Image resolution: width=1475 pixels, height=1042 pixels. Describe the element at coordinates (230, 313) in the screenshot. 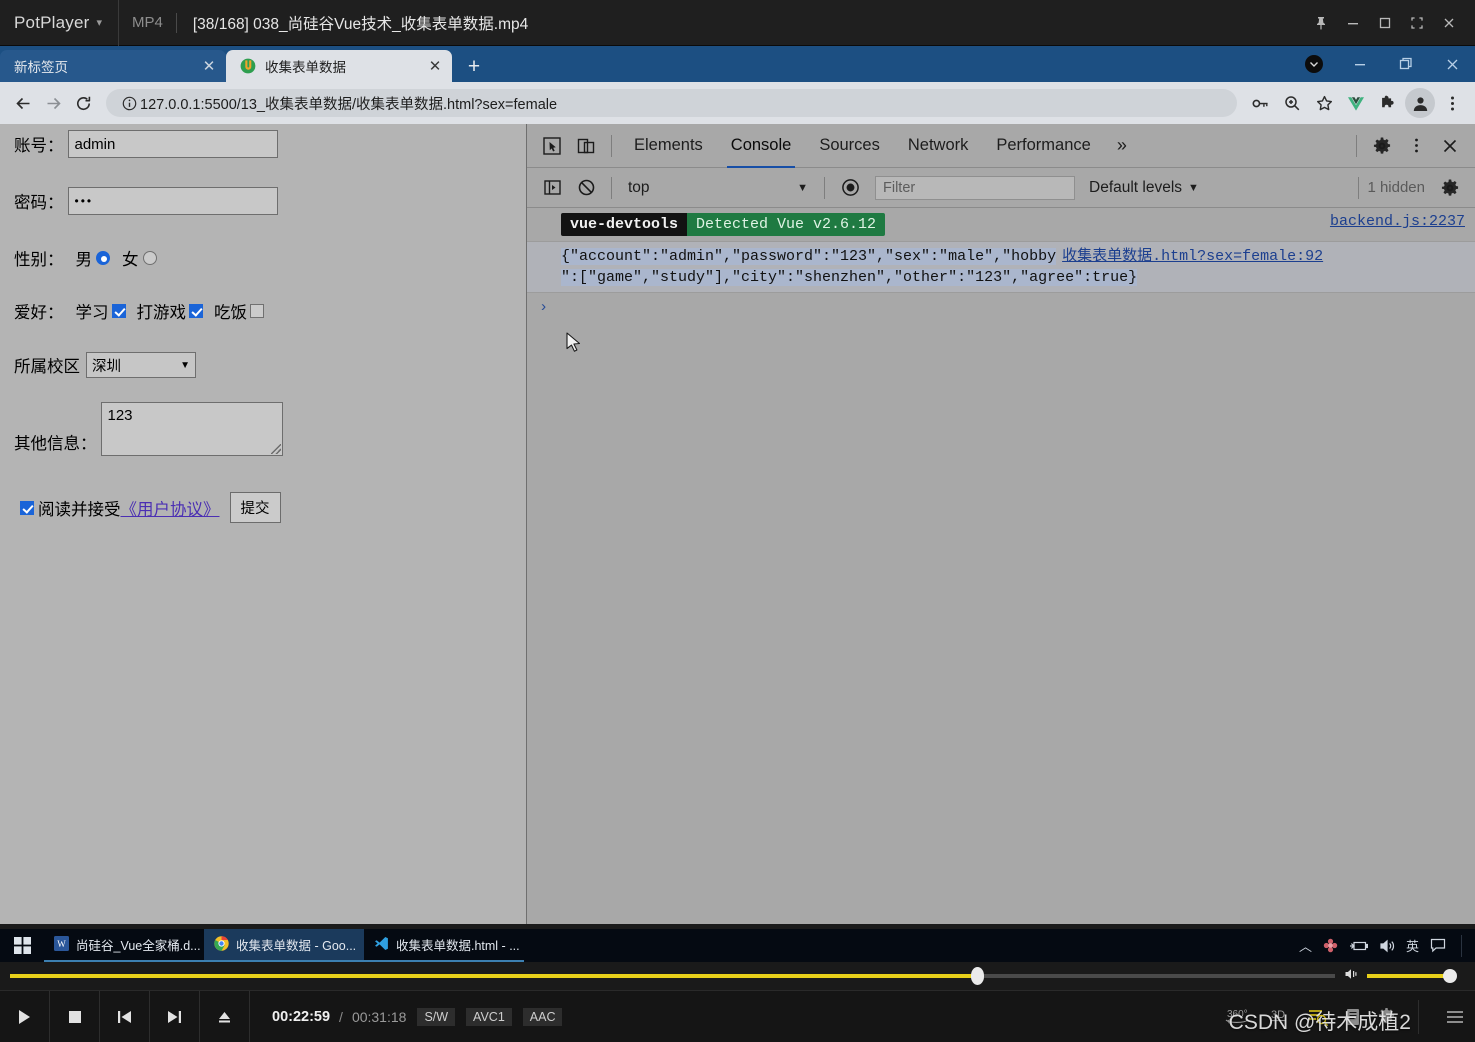

I see `hobby-label-eat: 吃饭` at that location.